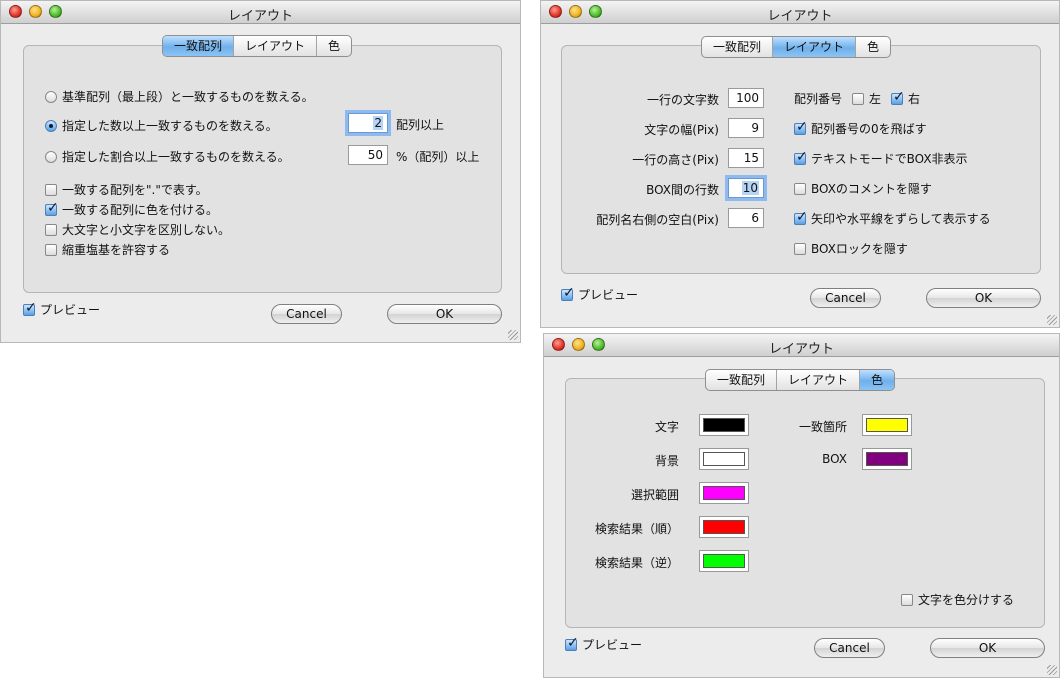 This screenshot has width=1060, height=678. I want to click on text-color-label: 文字, so click(666, 427).